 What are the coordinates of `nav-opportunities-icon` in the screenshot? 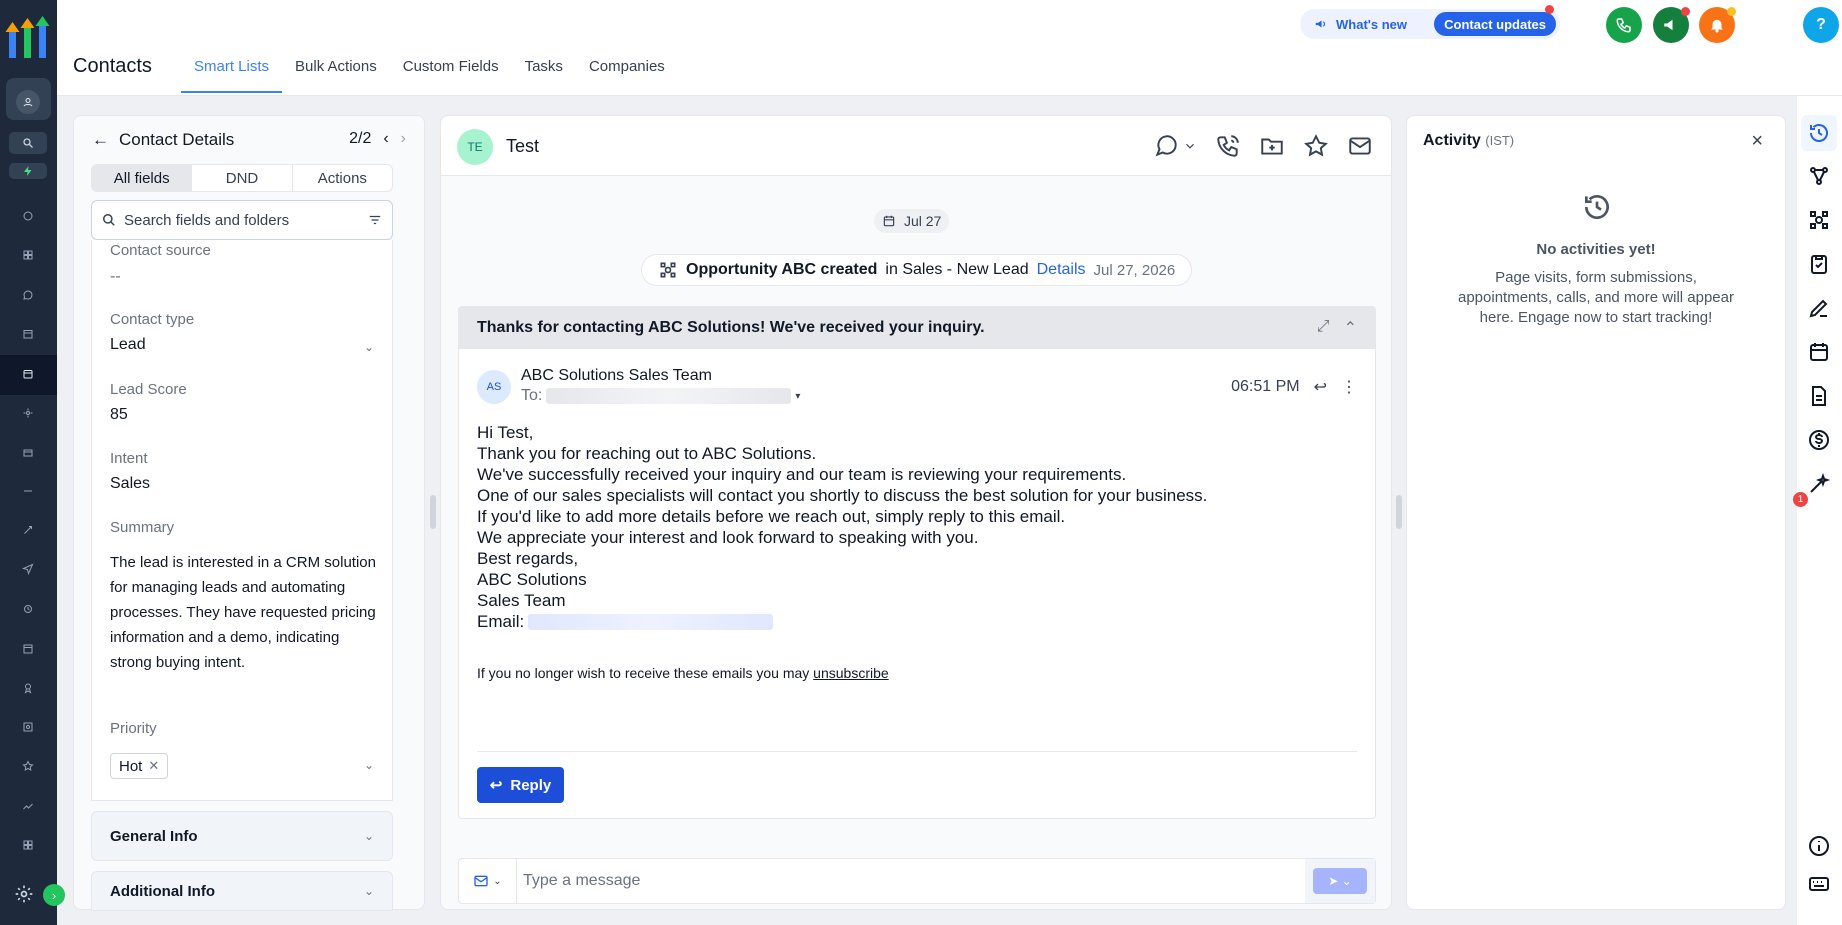 It's located at (28, 413).